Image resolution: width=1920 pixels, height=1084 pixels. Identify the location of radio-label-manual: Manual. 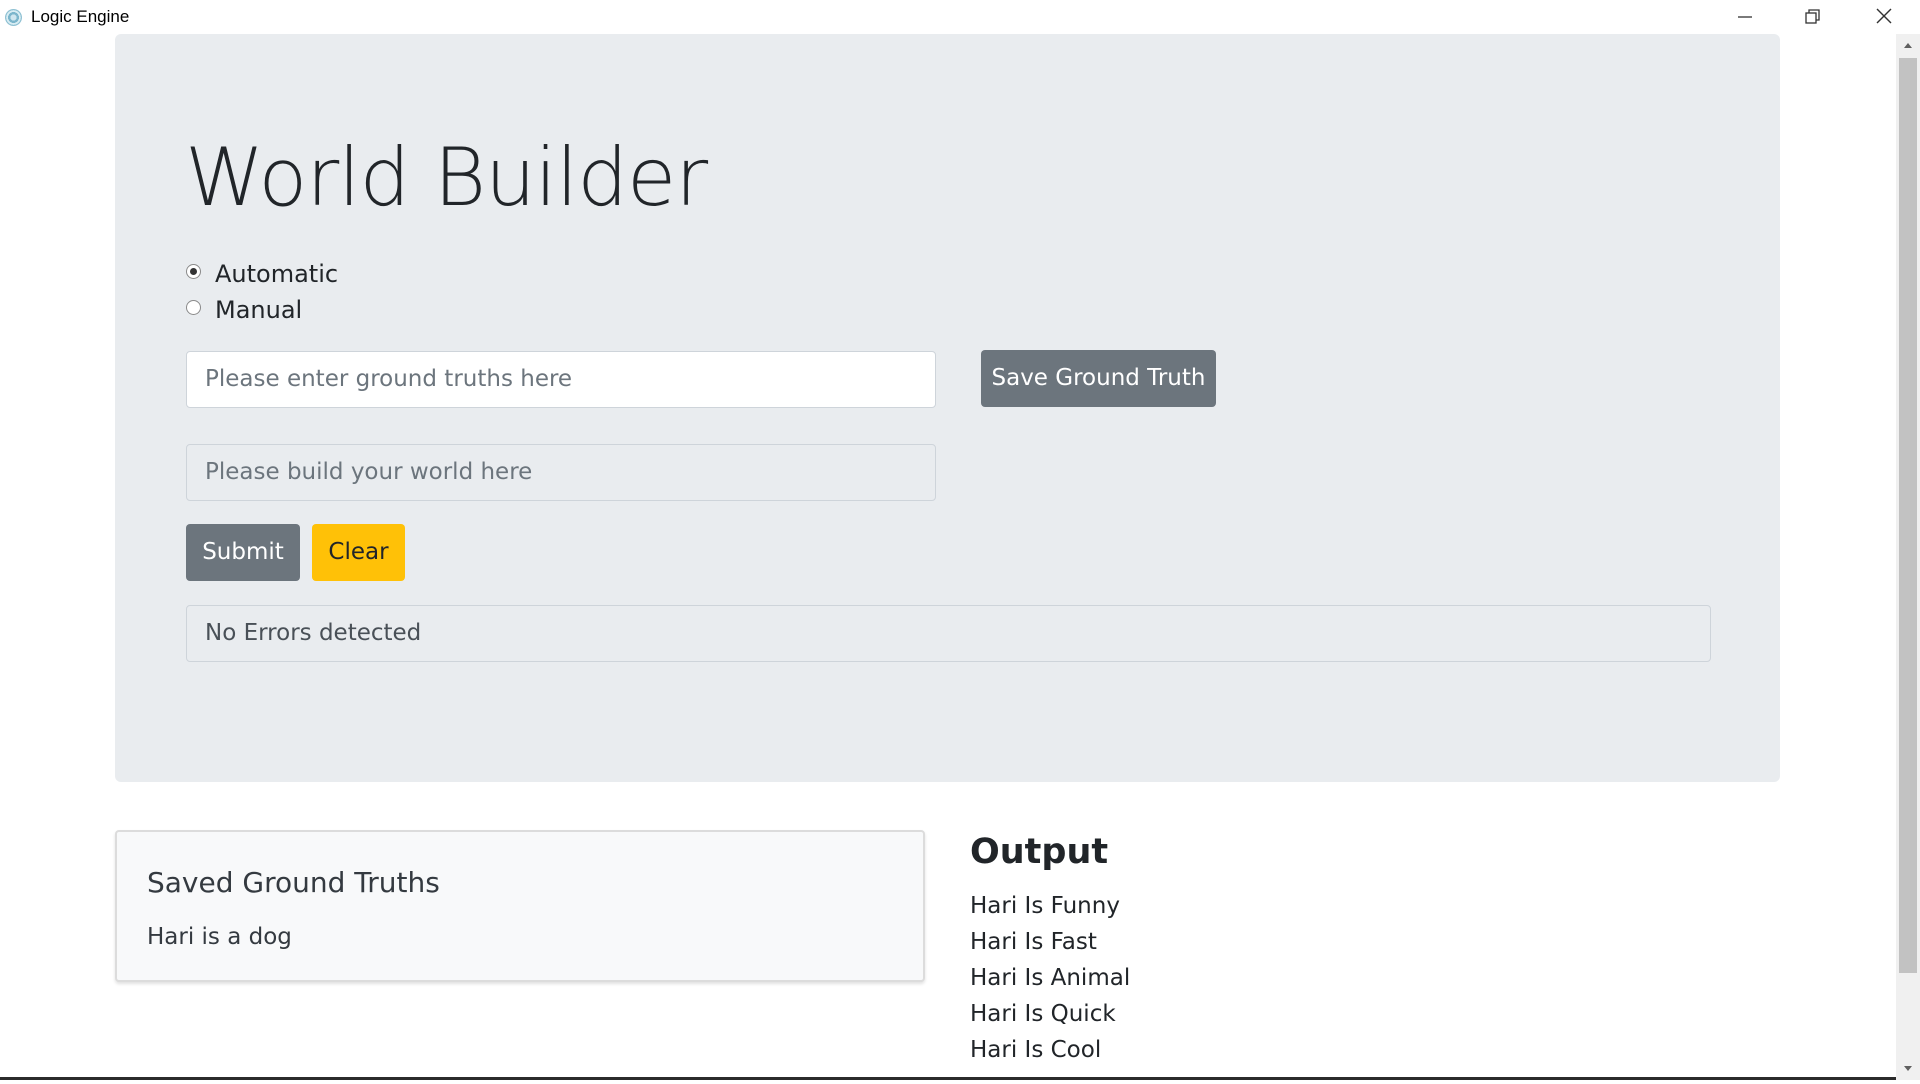
(259, 310).